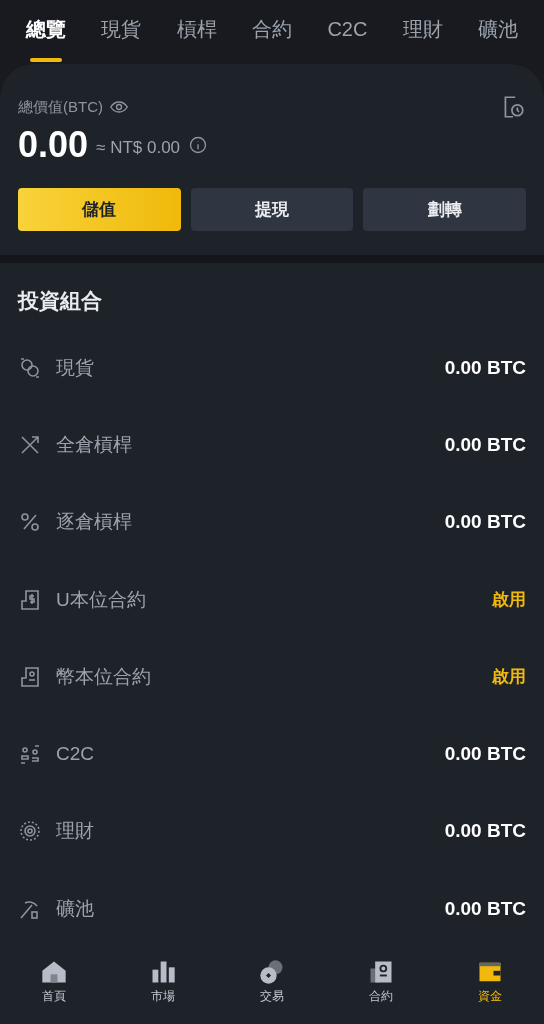 This screenshot has height=1024, width=544. I want to click on action-button: 儲值, so click(99, 209).